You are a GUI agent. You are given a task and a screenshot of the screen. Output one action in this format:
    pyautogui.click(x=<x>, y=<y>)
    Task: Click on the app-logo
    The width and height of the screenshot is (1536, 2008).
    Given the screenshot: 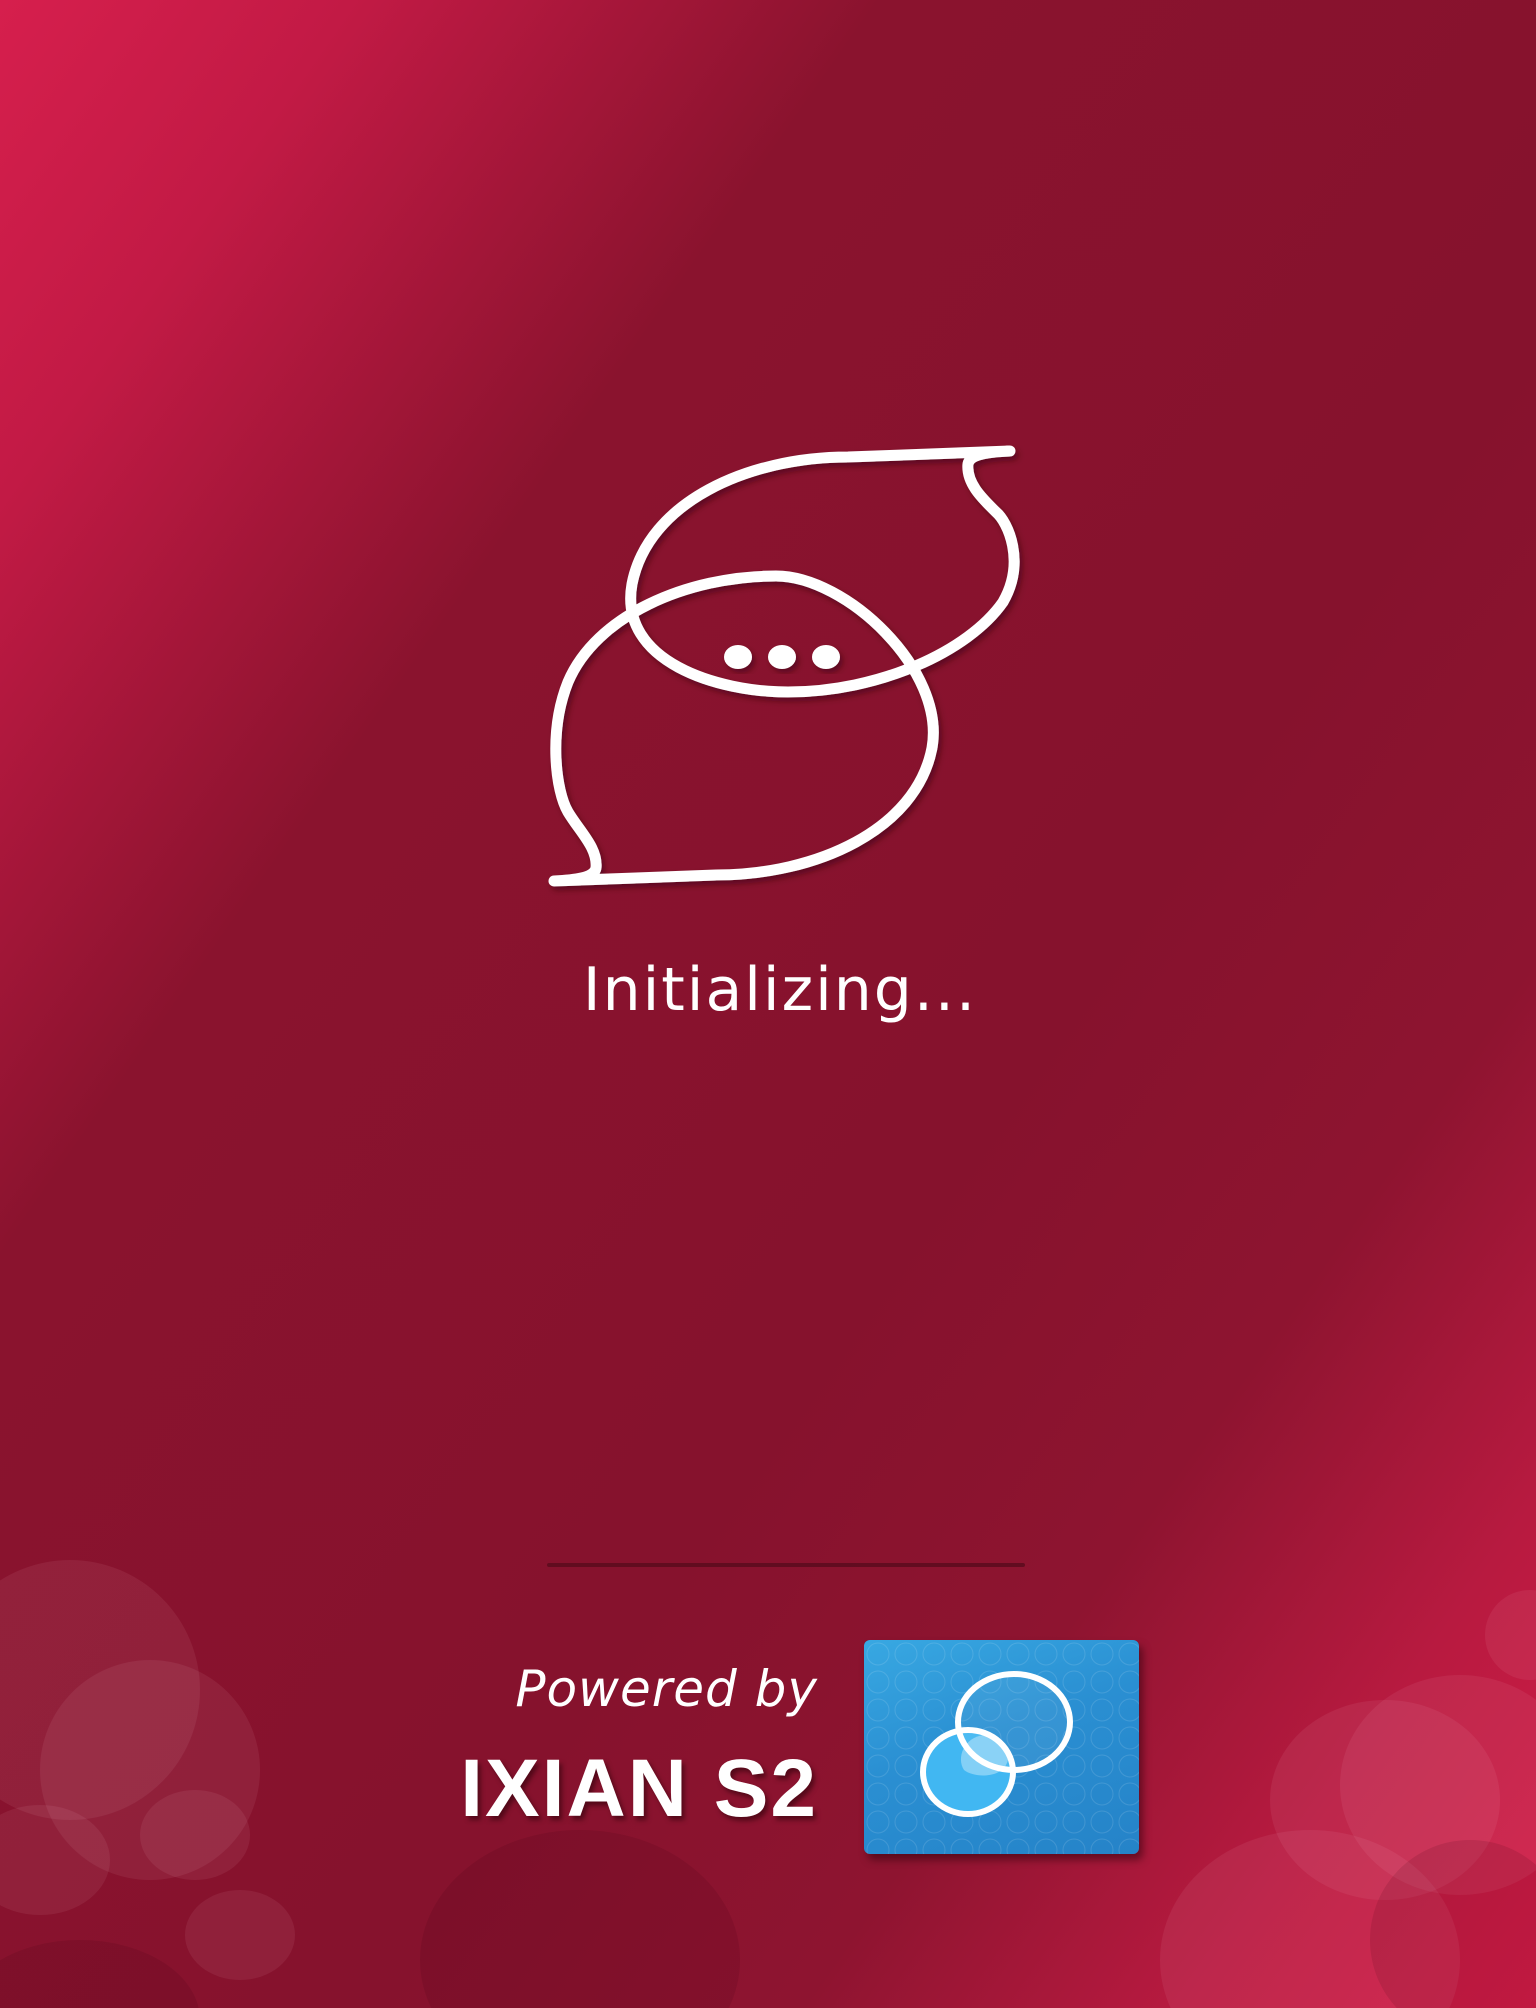 What is the action you would take?
    pyautogui.click(x=784, y=666)
    